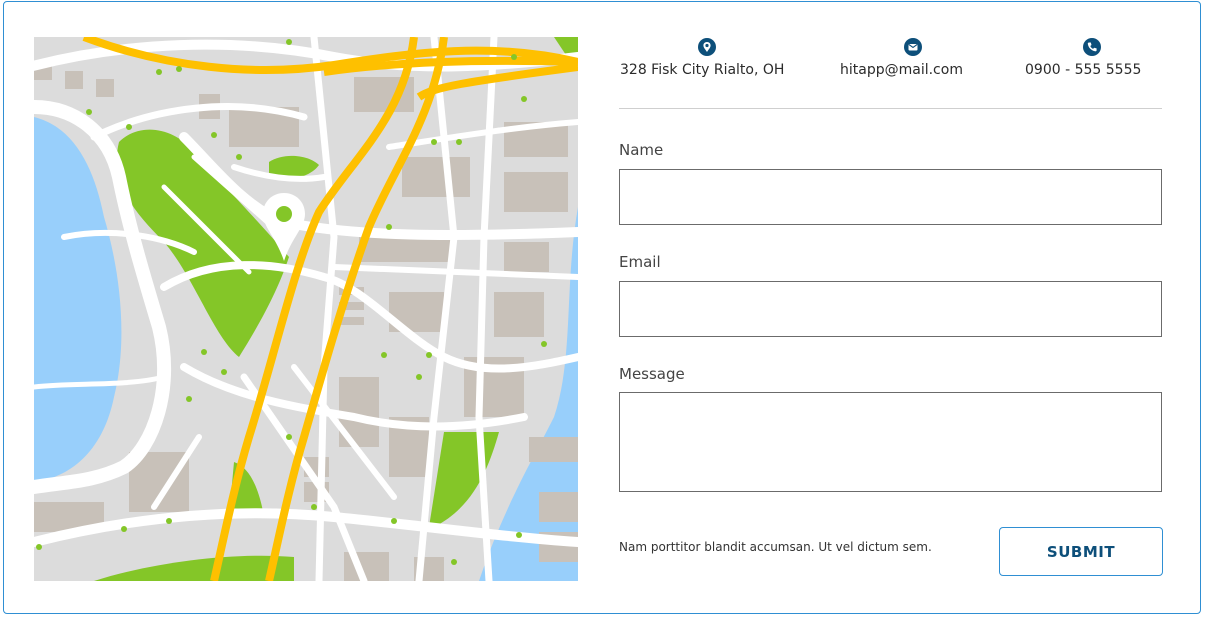 The width and height of the screenshot is (1207, 618). Describe the element at coordinates (1095, 70) in the screenshot. I see `phone-link: 0900 - 555 5555` at that location.